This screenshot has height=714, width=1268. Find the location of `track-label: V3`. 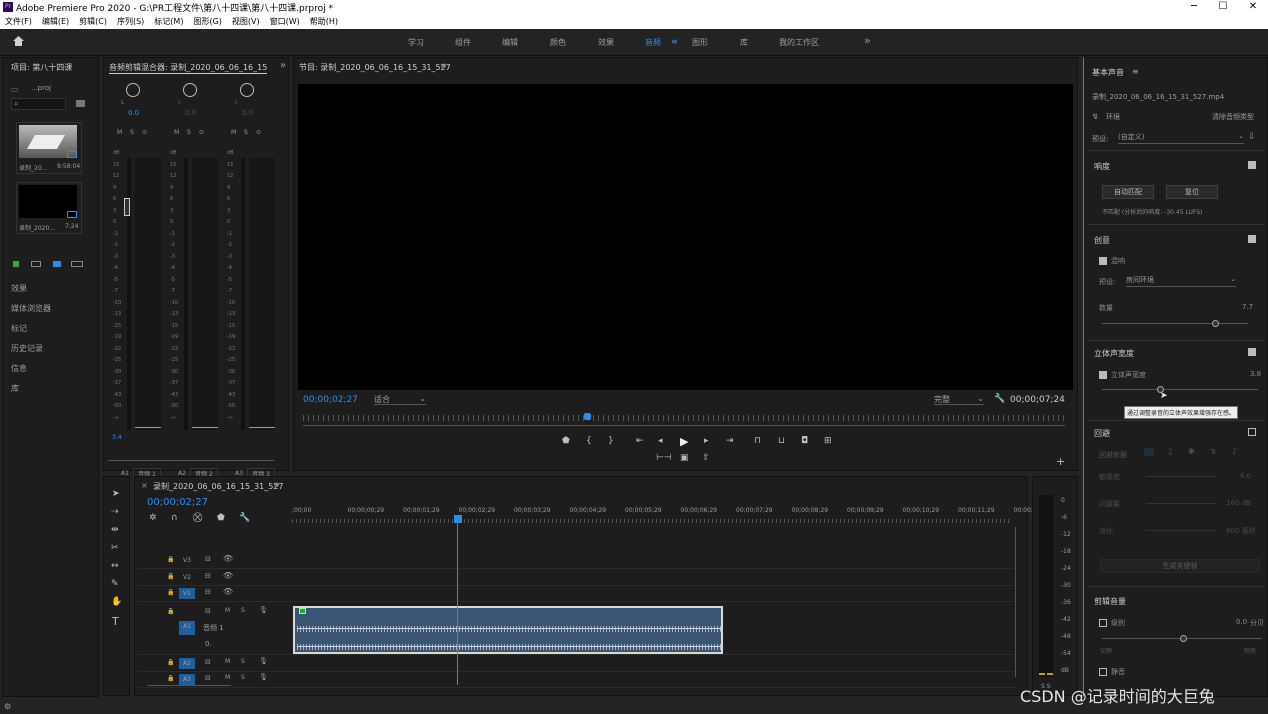

track-label: V3 is located at coordinates (187, 560).